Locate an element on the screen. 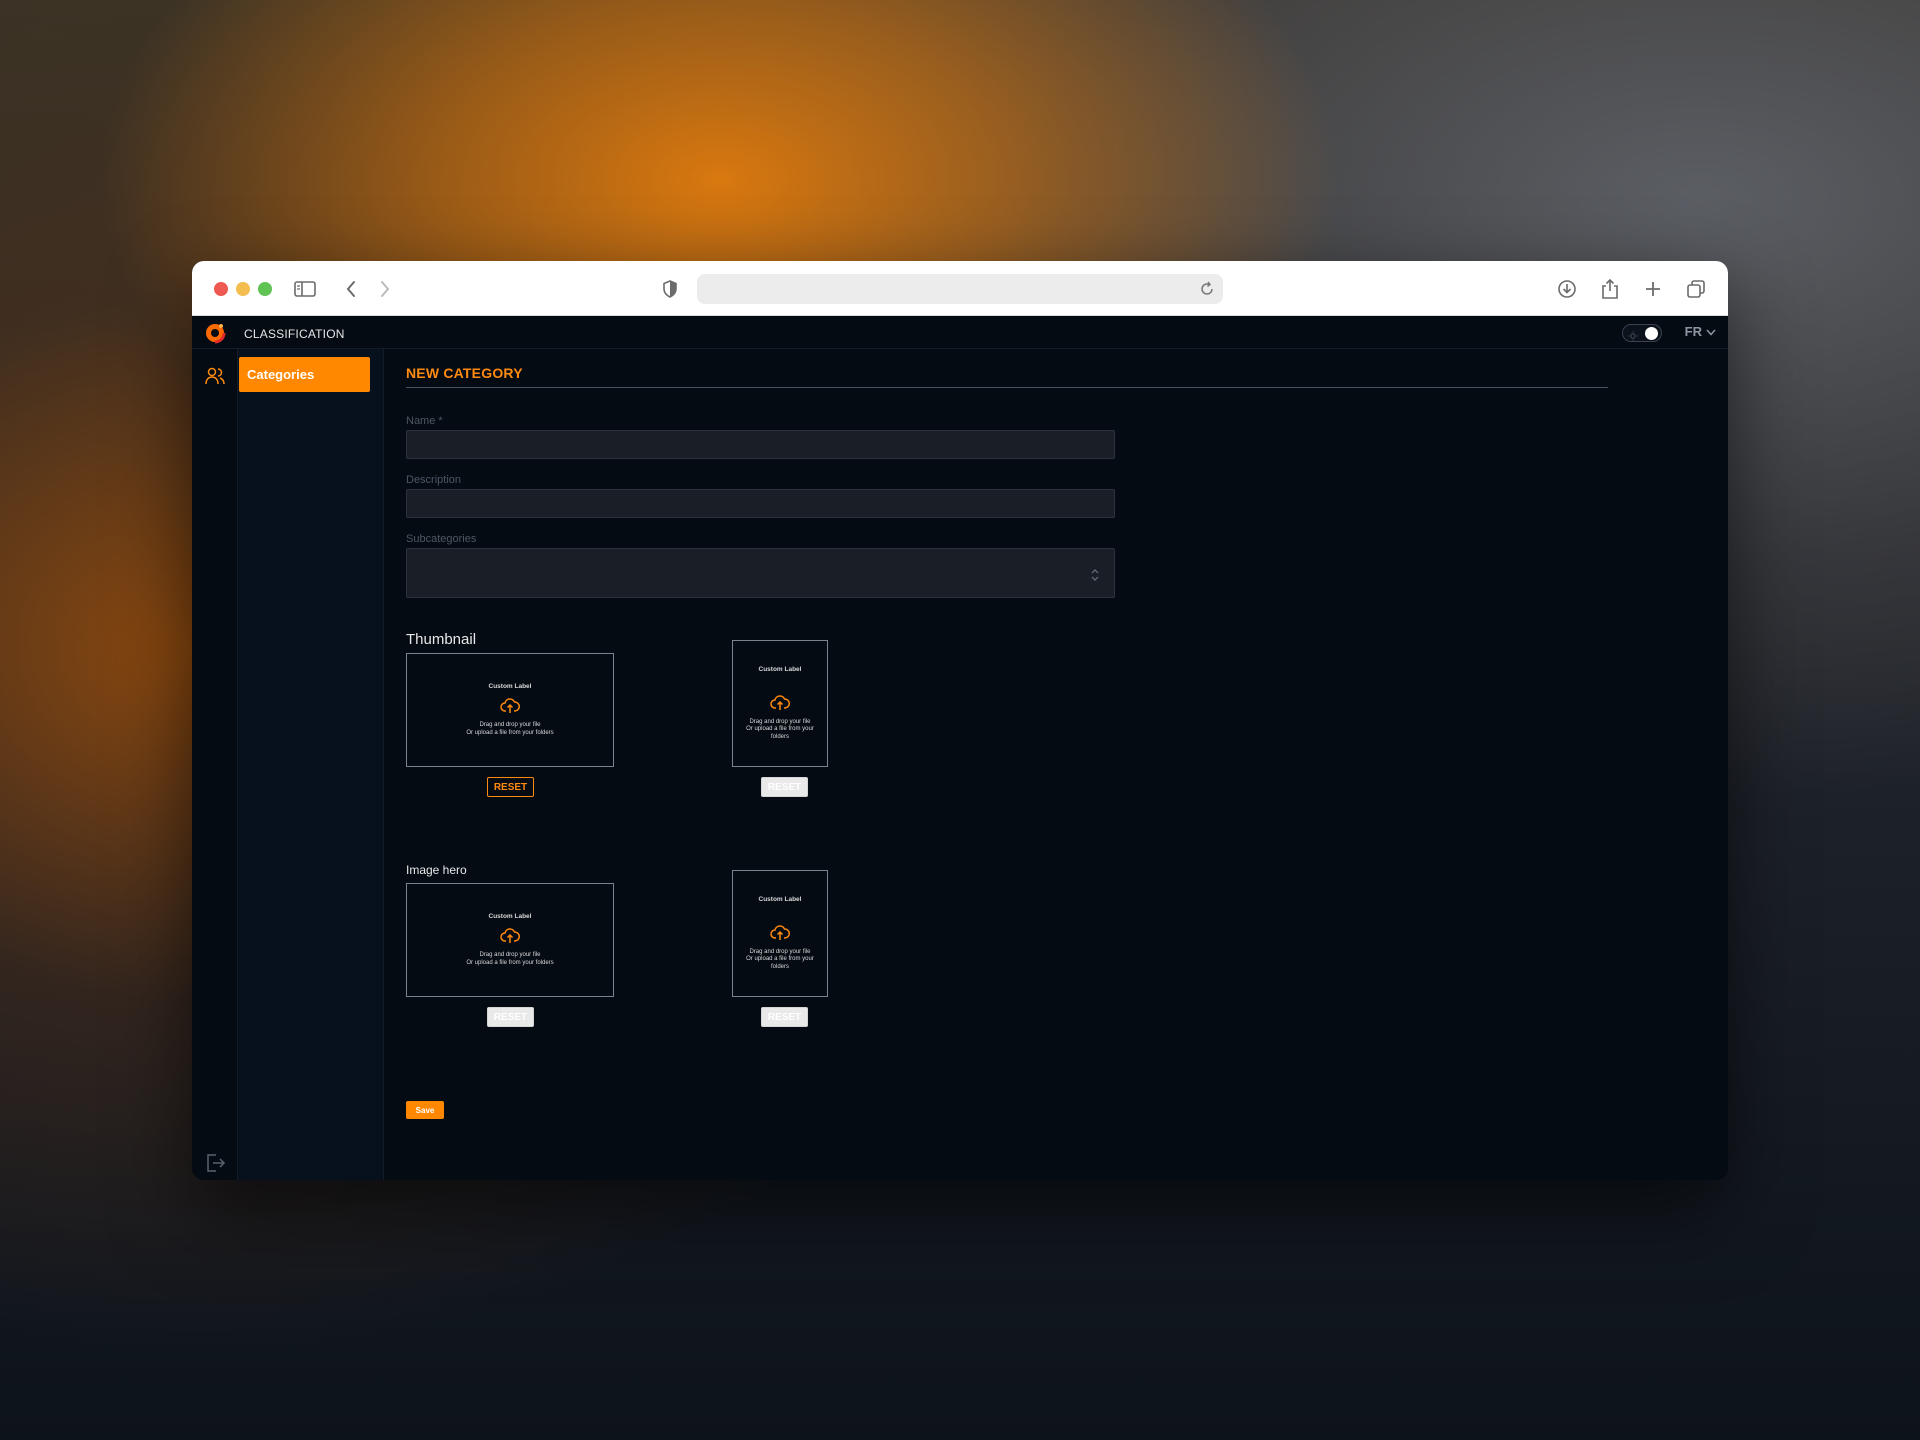 This screenshot has width=1920, height=1440. sidebar-item-label: Categories is located at coordinates (281, 374).